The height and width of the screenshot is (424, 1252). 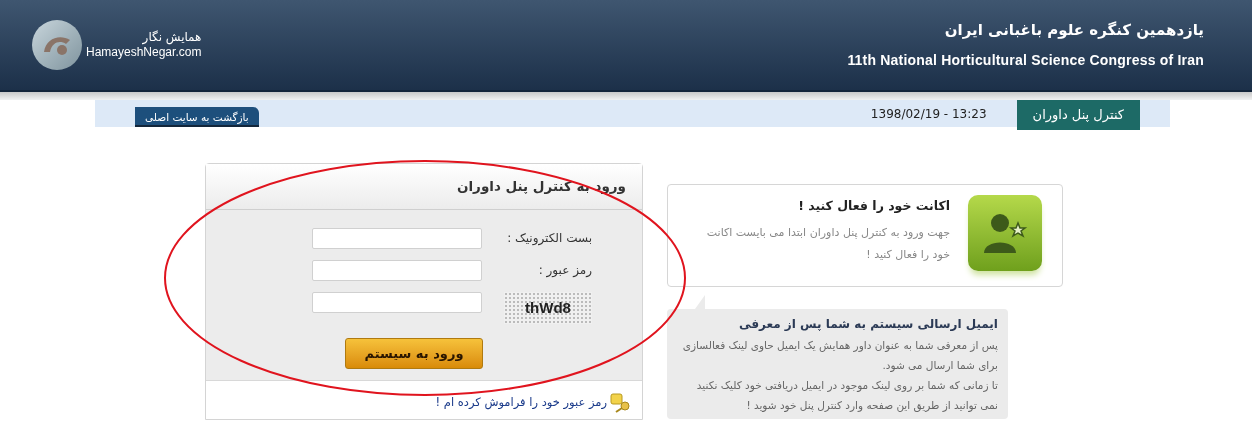 I want to click on key-icon, so click(x=621, y=403).